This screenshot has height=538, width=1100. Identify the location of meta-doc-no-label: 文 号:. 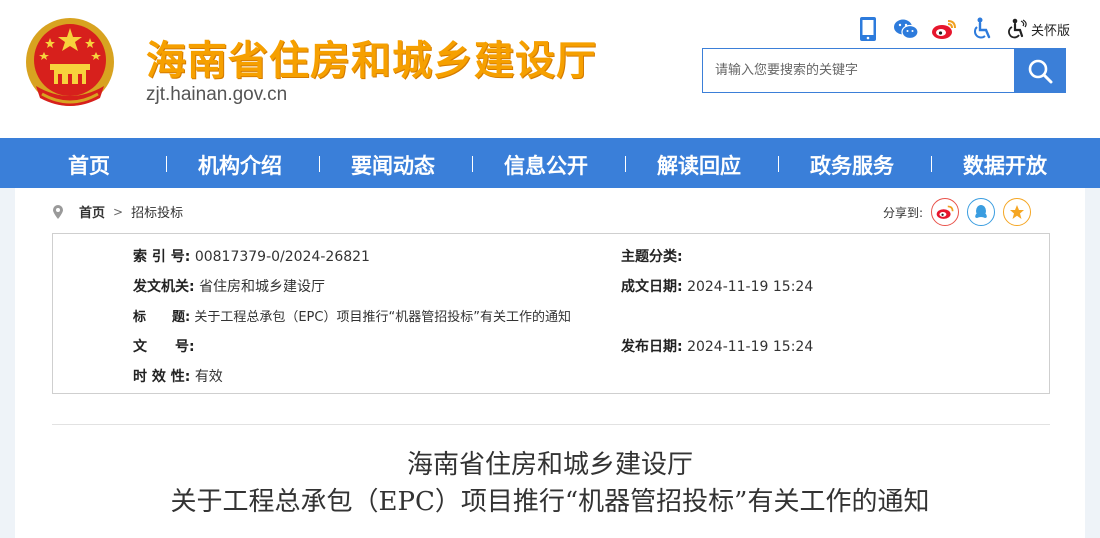
(164, 347).